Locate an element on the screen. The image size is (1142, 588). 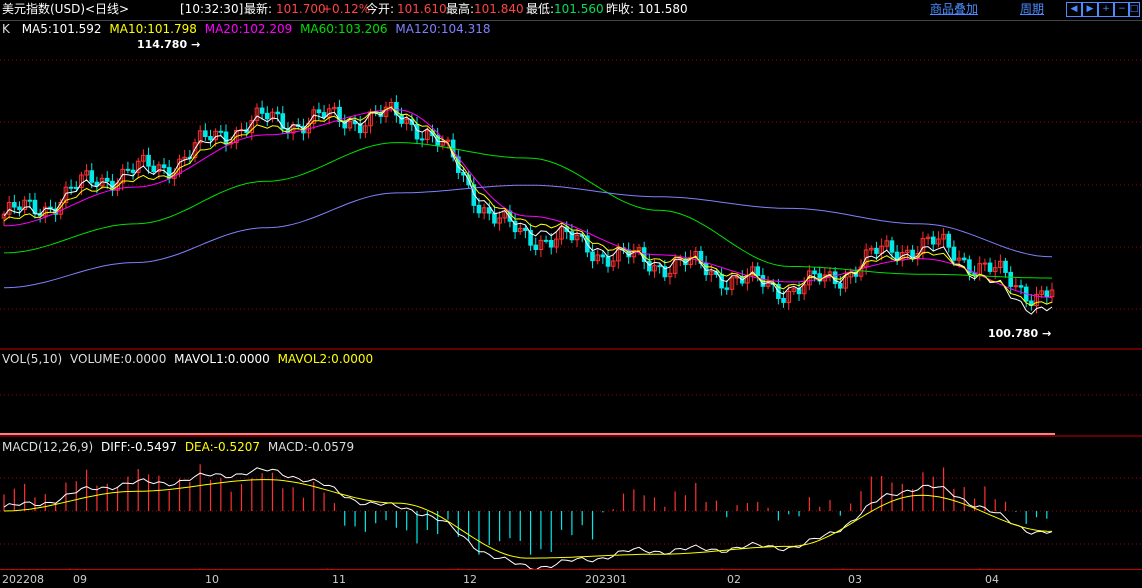
x-label: 202208 is located at coordinates (23, 579).